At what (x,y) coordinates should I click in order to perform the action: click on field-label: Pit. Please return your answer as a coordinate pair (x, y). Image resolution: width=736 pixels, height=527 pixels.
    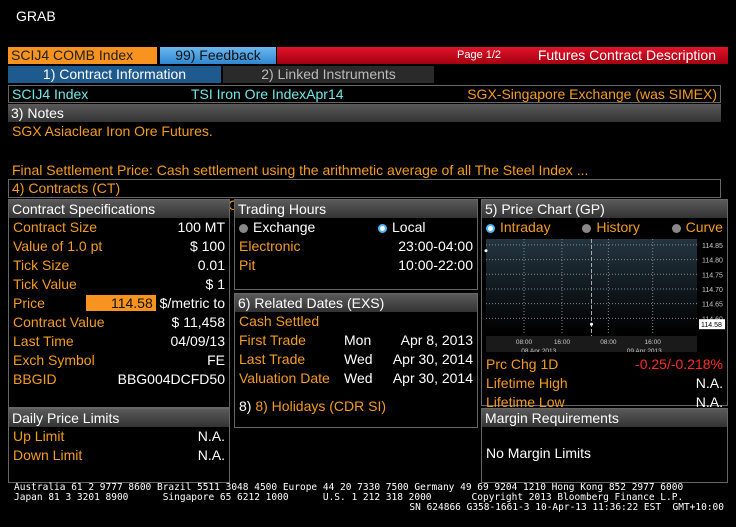
    Looking at the image, I should click on (247, 265).